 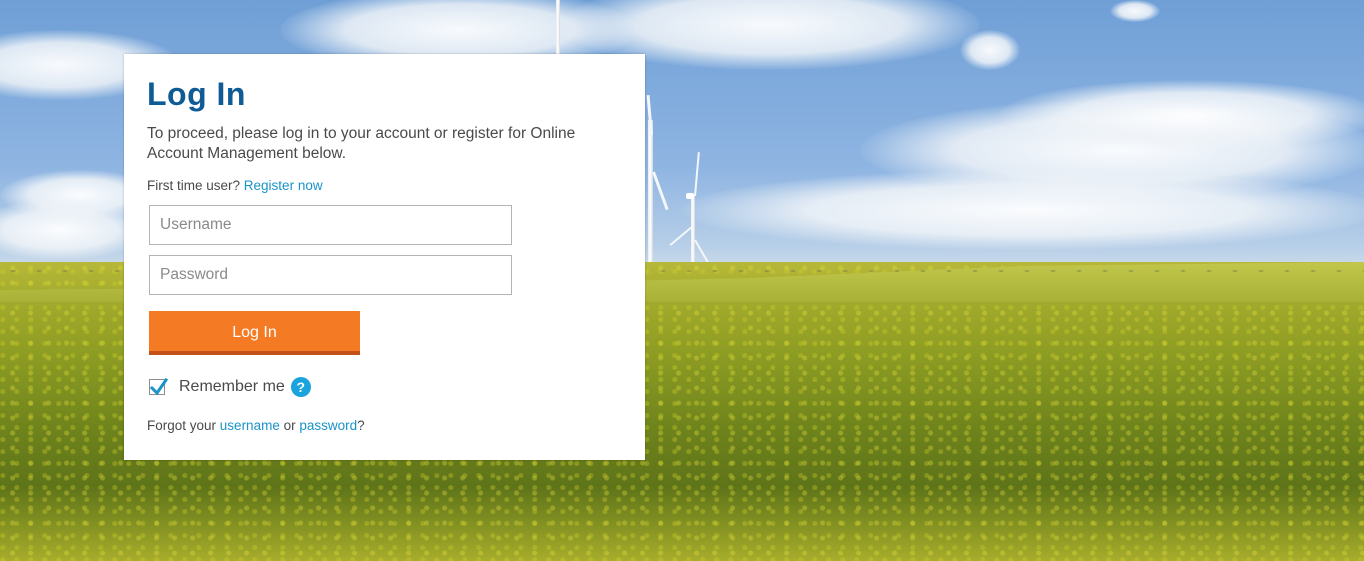 I want to click on forgot-password-link: password, so click(x=328, y=425).